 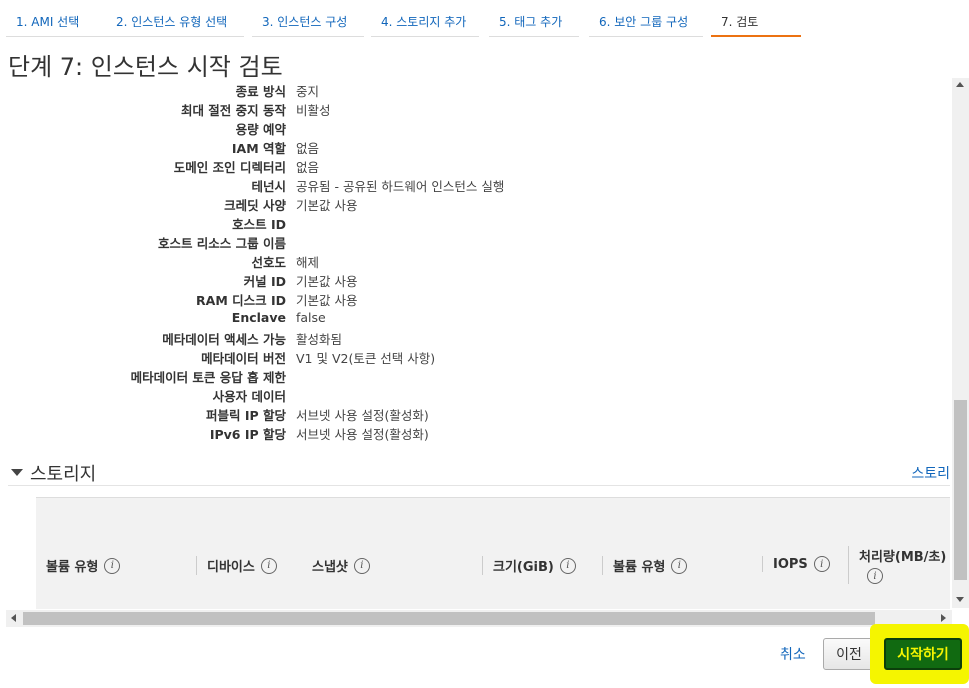 I want to click on scroll-left-icon, so click(x=13, y=618).